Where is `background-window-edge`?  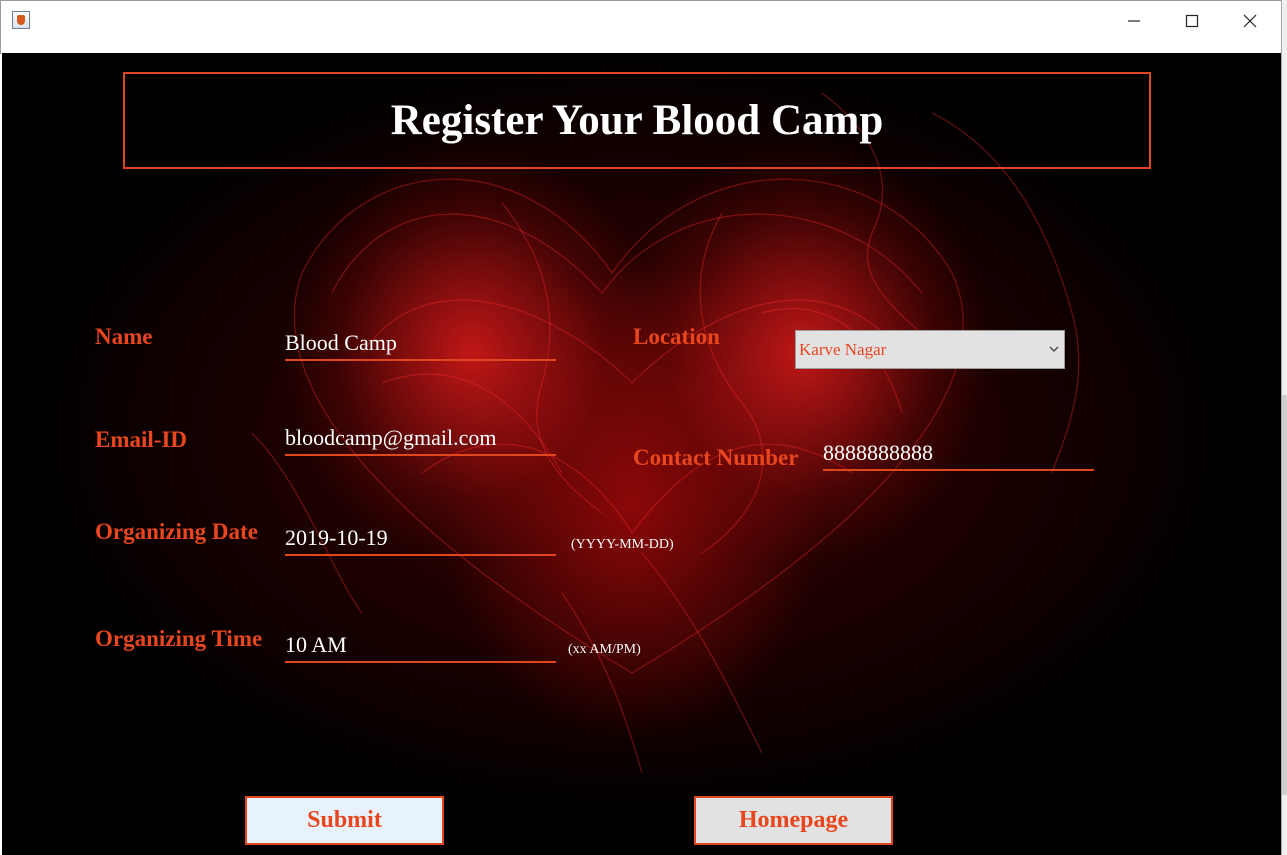 background-window-edge is located at coordinates (1284, 427).